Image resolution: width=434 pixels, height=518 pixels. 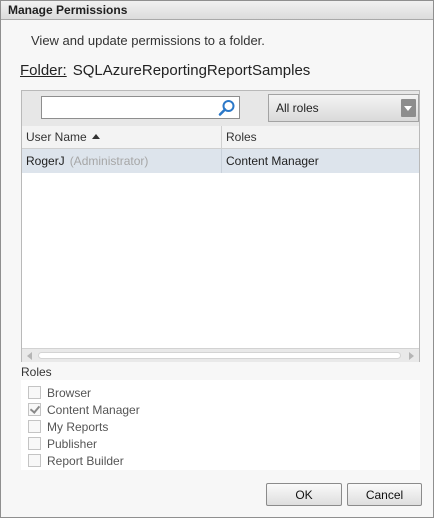 What do you see at coordinates (36, 372) in the screenshot?
I see `roles-section-label: Roles` at bounding box center [36, 372].